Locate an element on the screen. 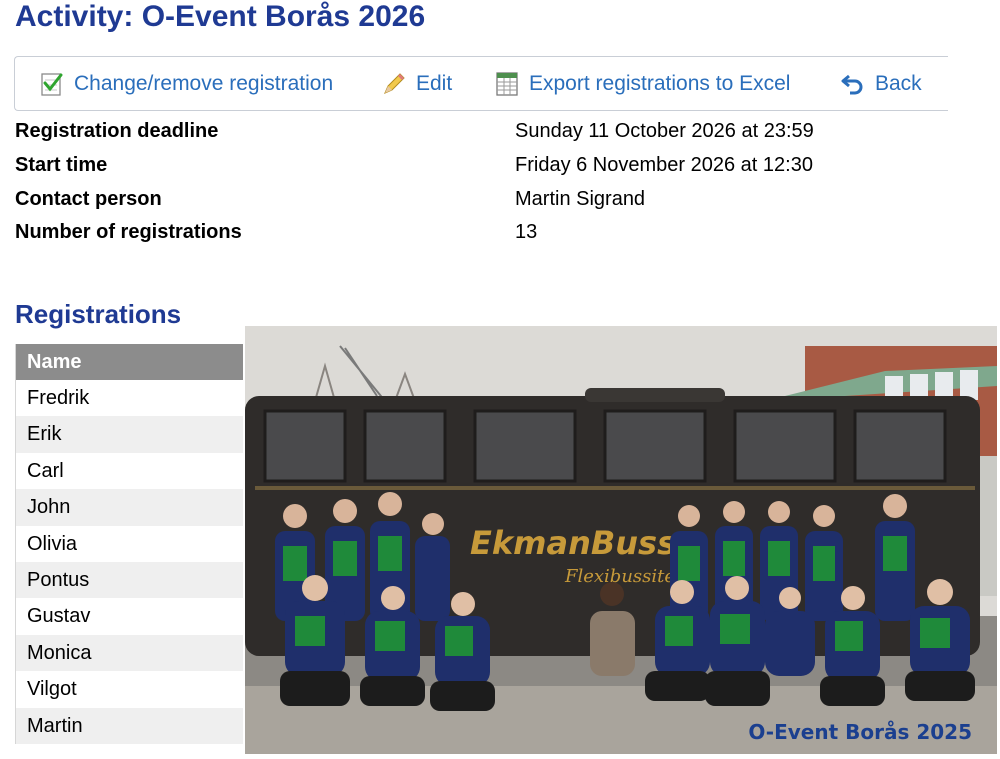  photo-caption: O-Event Borås 2025 is located at coordinates (860, 732).